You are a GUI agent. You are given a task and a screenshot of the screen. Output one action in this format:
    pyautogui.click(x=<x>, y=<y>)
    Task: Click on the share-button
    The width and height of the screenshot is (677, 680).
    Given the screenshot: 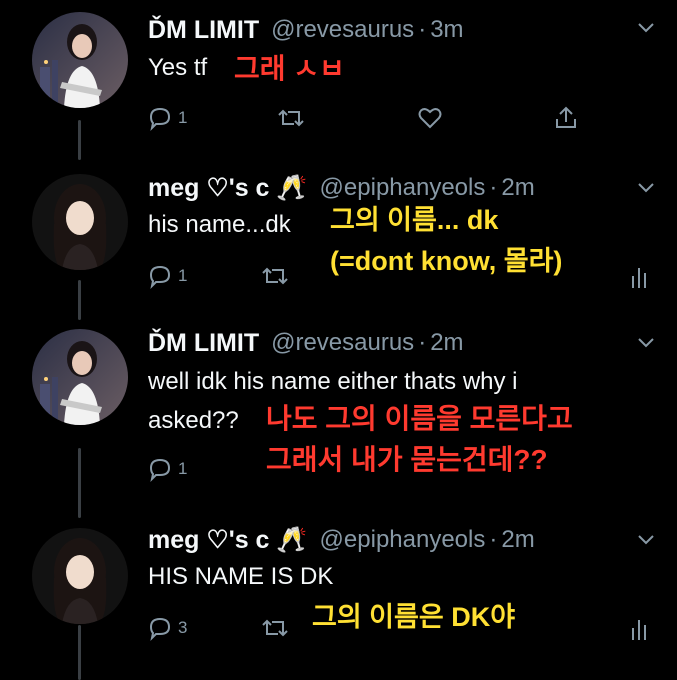 What is the action you would take?
    pyautogui.click(x=566, y=118)
    